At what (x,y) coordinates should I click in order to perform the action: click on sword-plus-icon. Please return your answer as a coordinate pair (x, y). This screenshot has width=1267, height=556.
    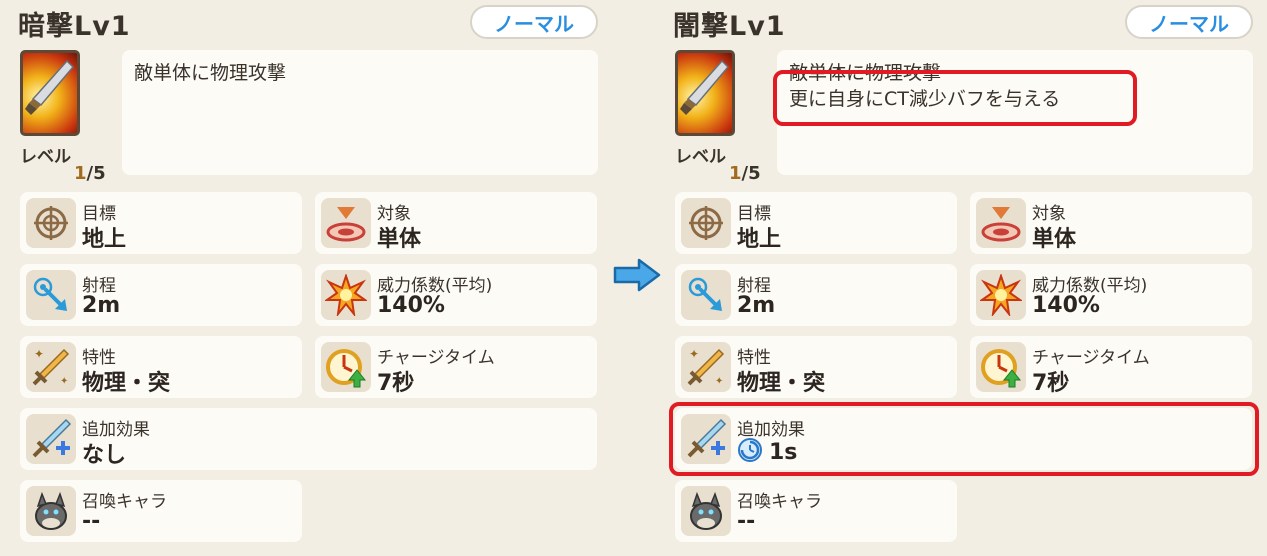
    Looking at the image, I should click on (51, 439).